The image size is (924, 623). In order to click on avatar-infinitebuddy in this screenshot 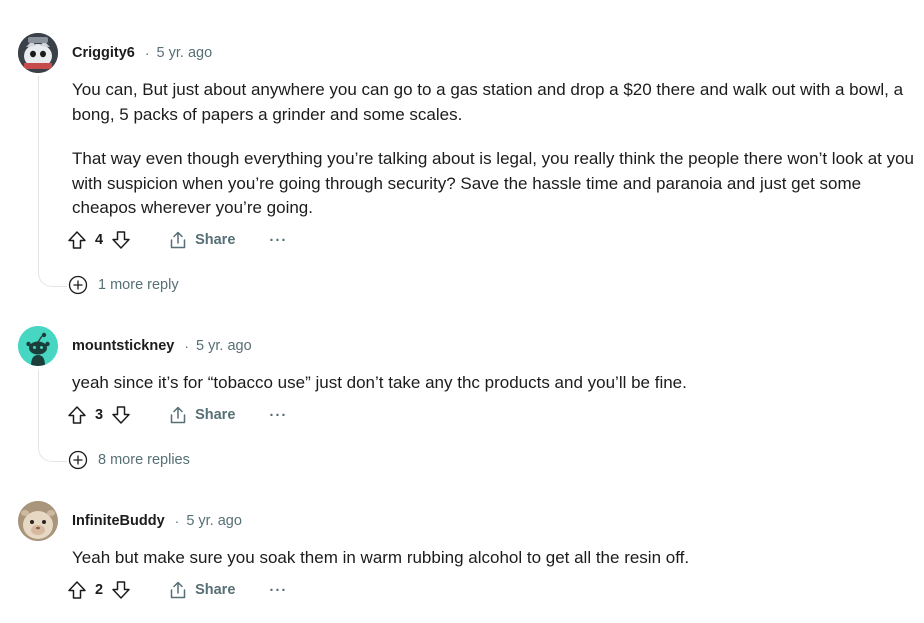, I will do `click(38, 521)`.